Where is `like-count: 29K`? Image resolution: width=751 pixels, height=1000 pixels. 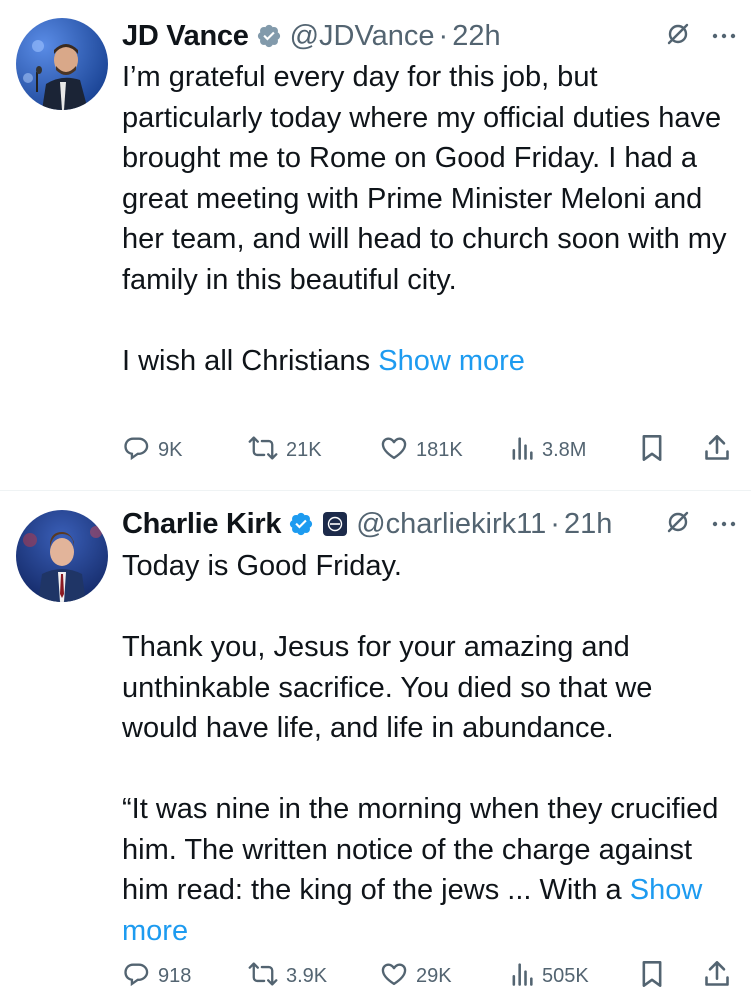
like-count: 29K is located at coordinates (434, 975).